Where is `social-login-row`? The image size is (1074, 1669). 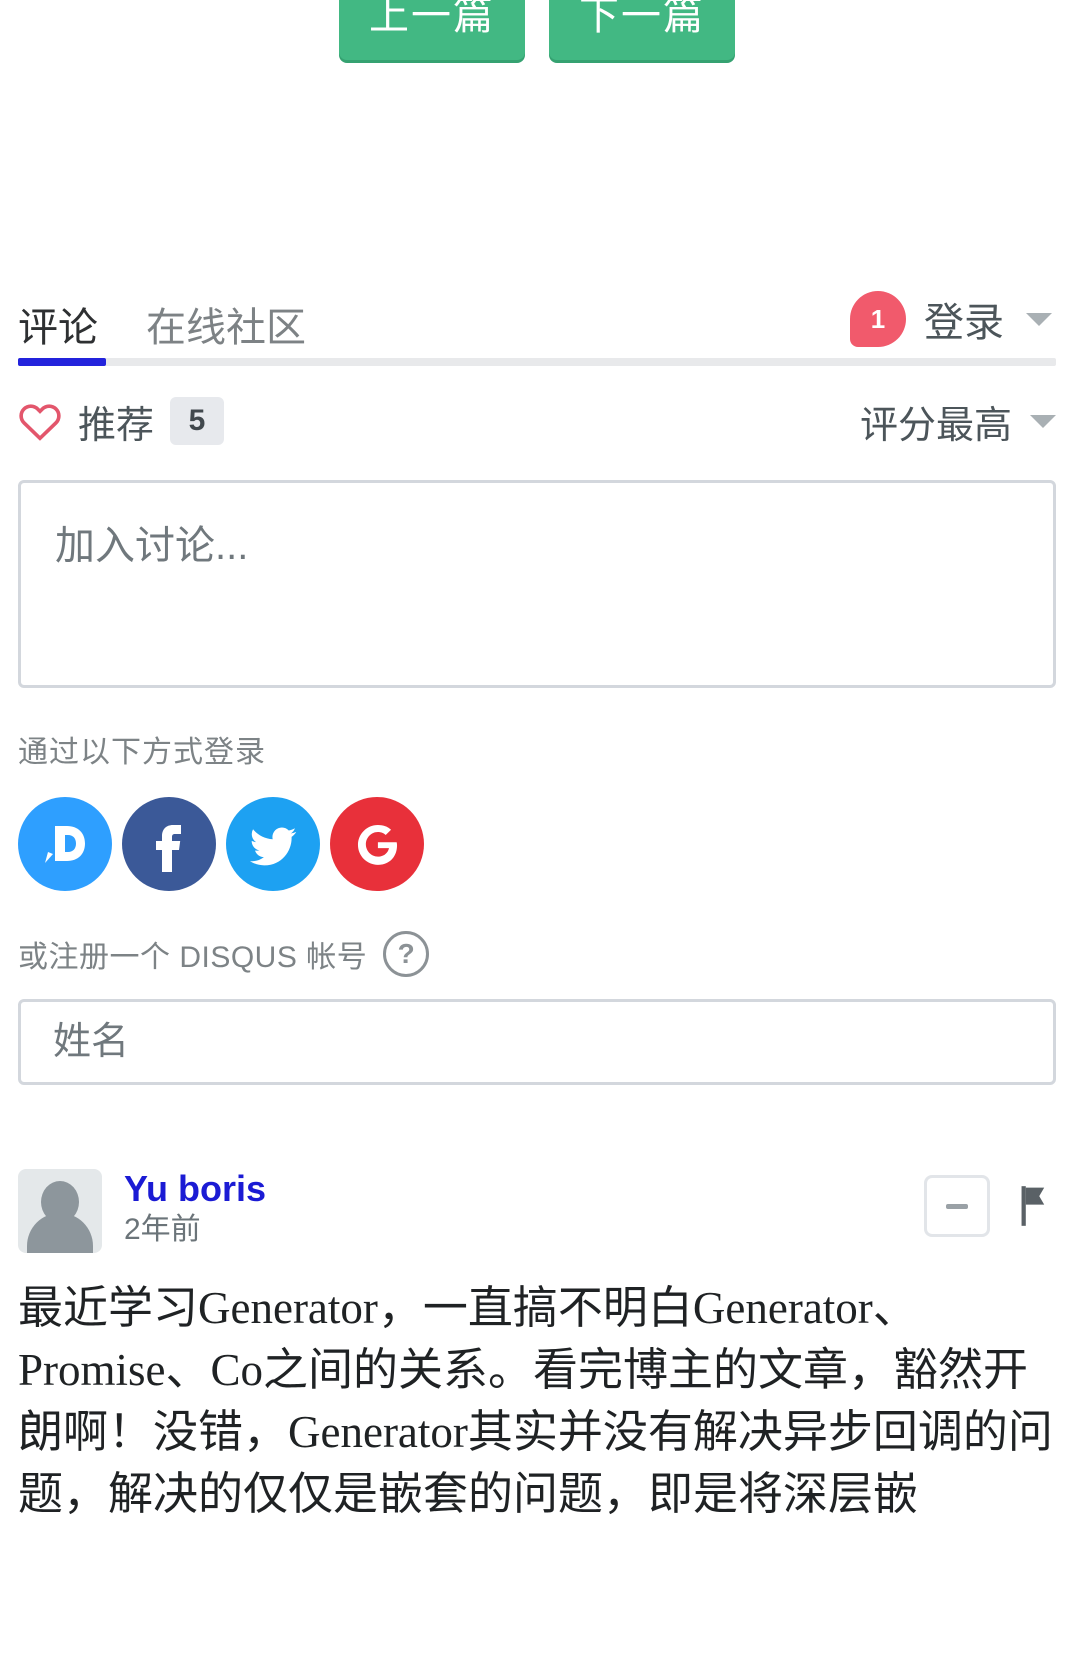
social-login-row is located at coordinates (537, 844).